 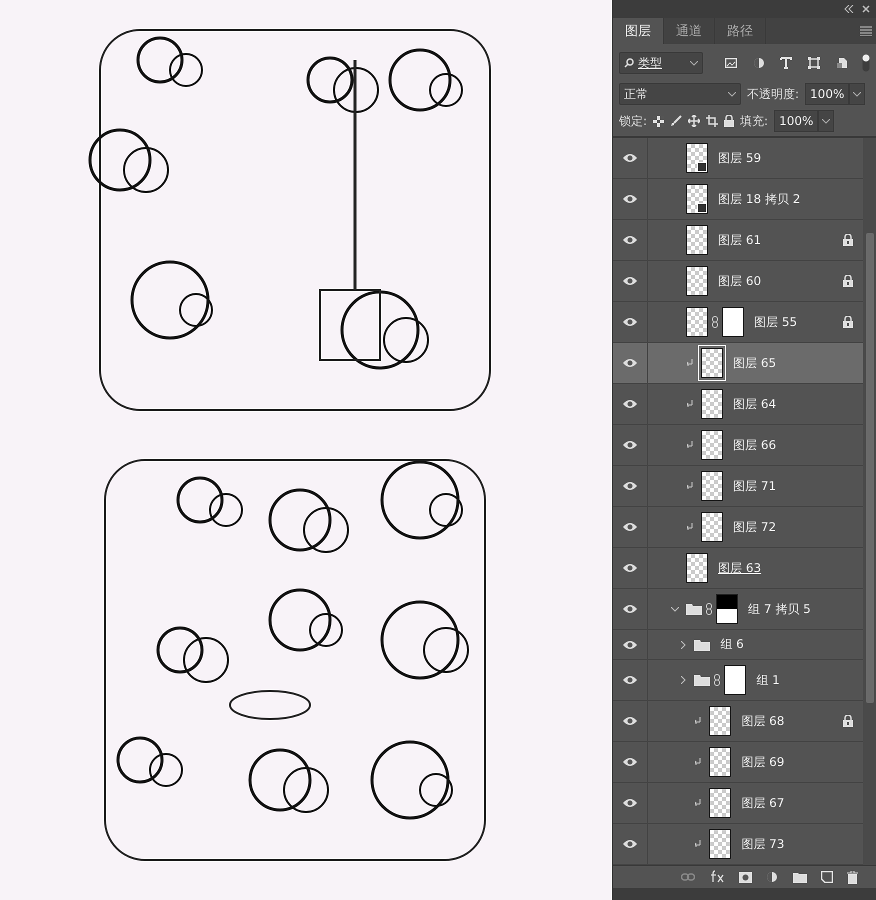 I want to click on layer-row: 组 1, so click(x=738, y=680).